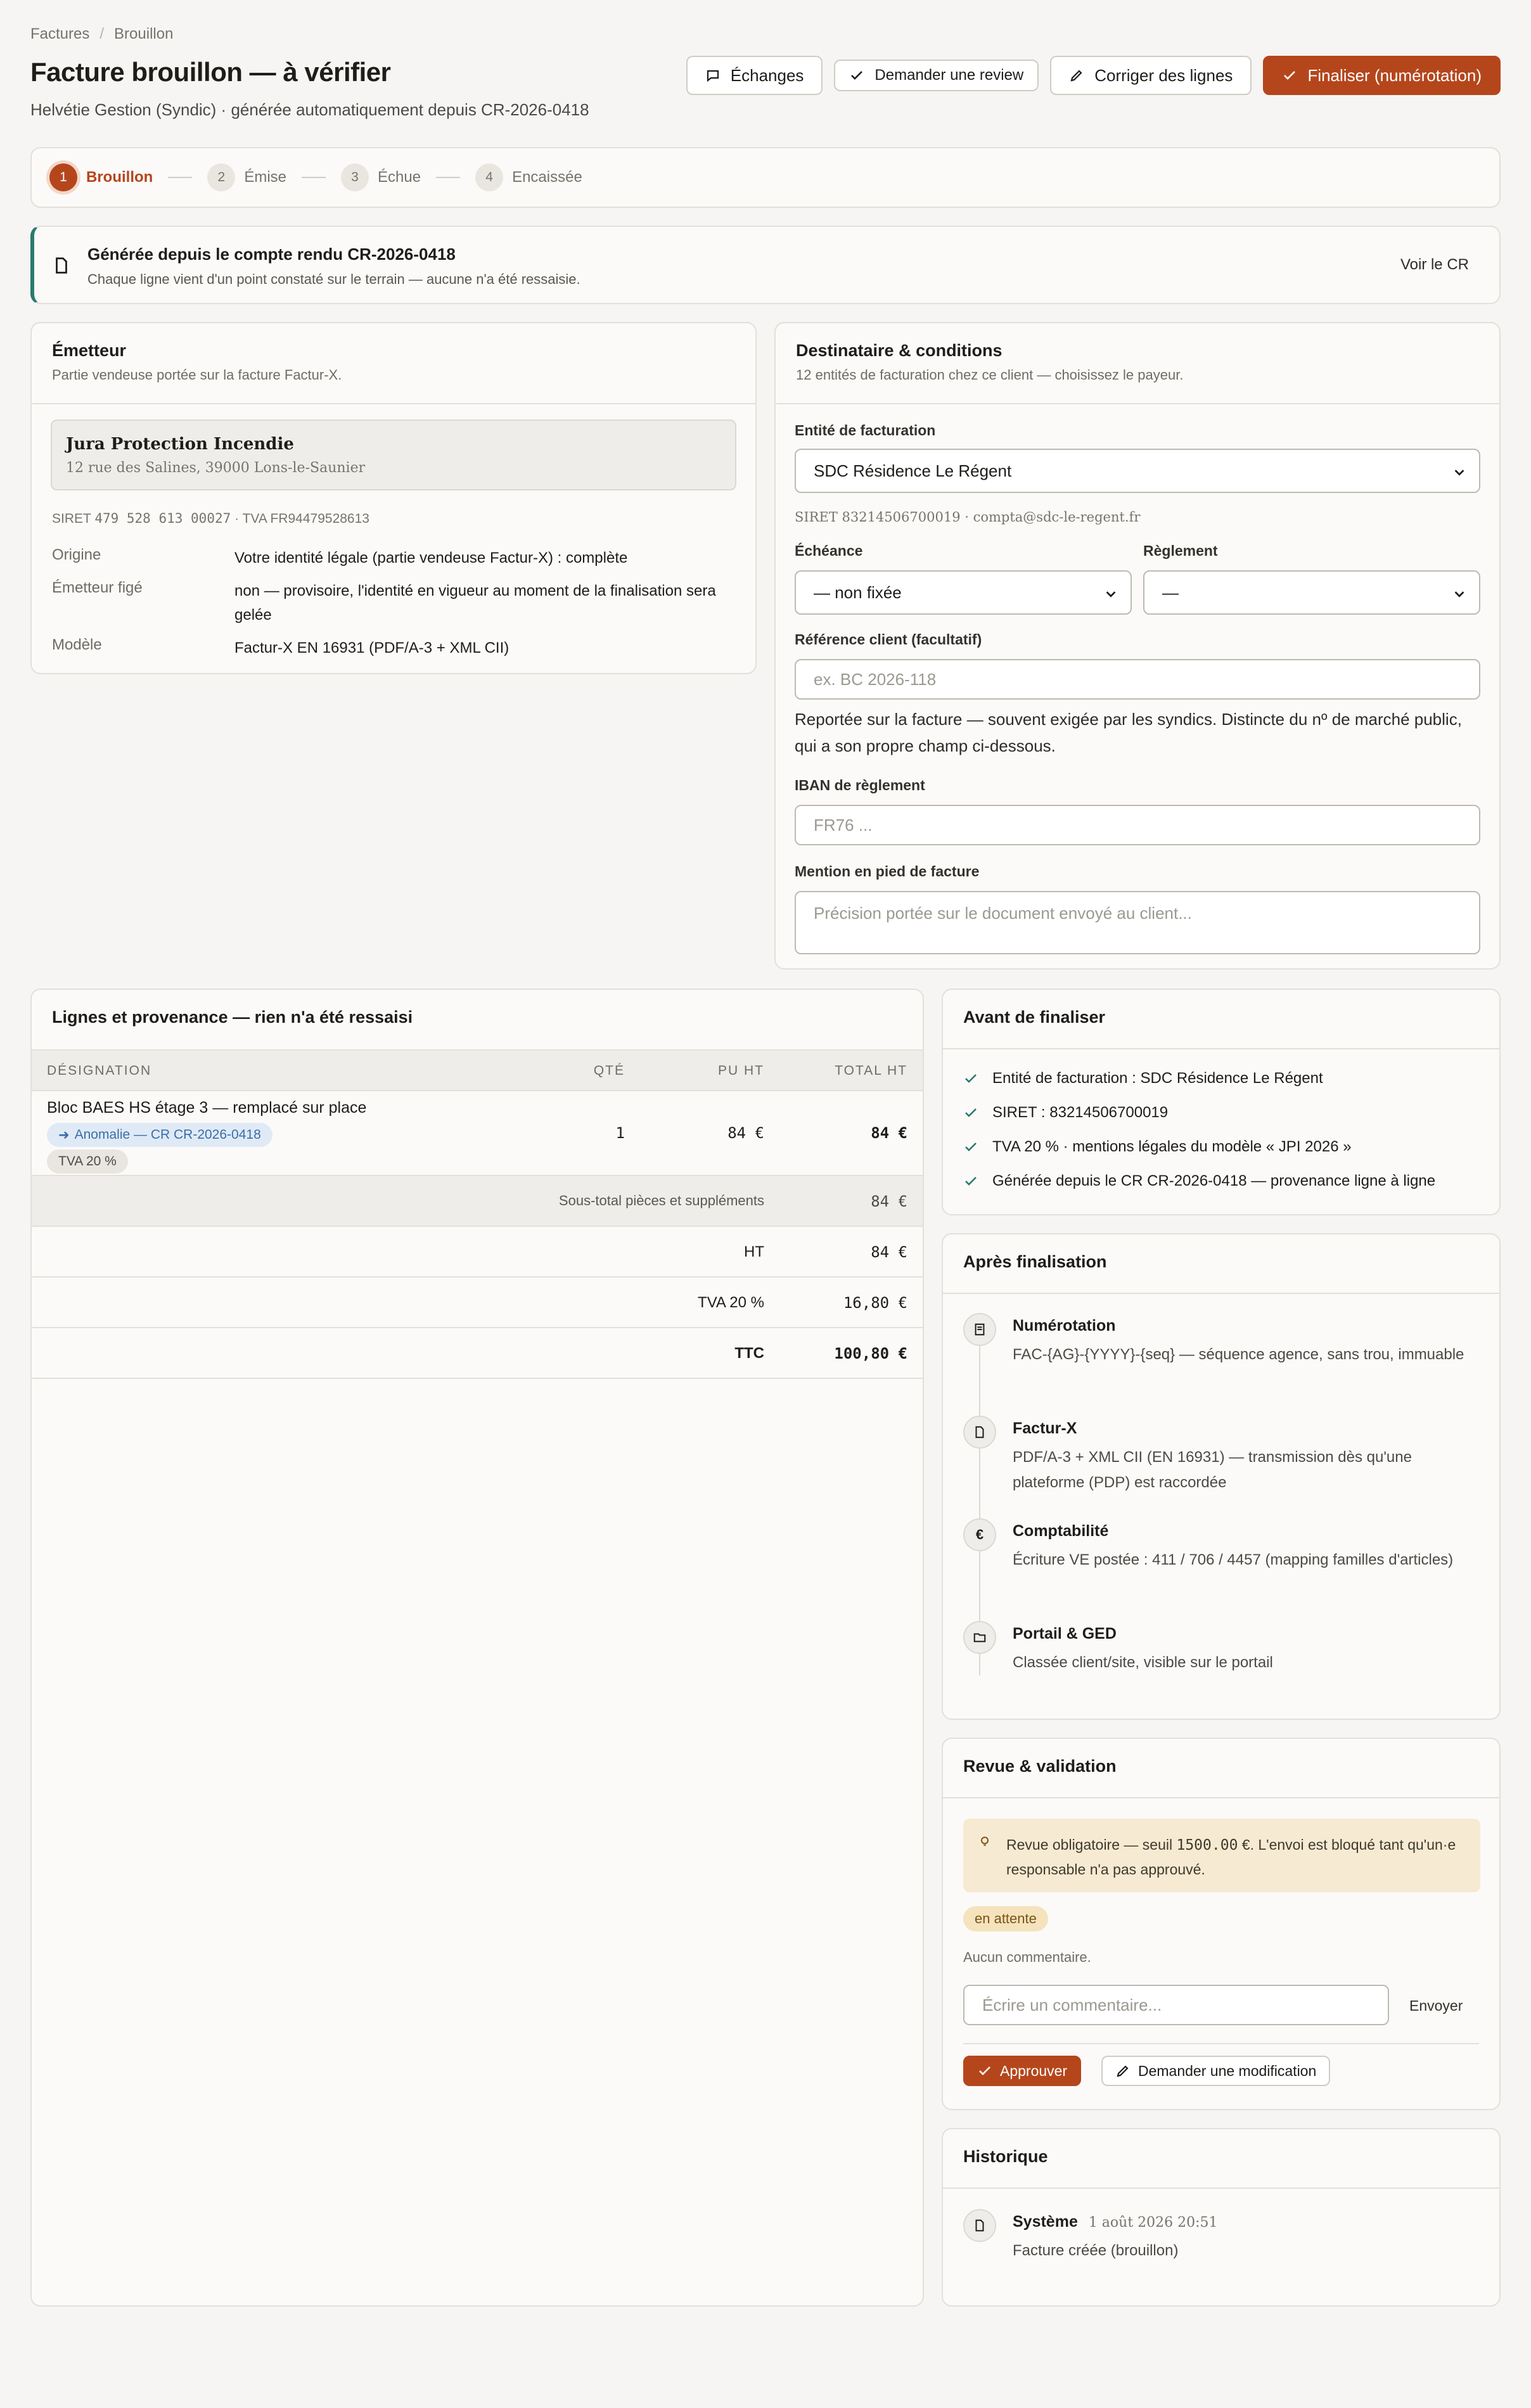 This screenshot has height=2408, width=1531. I want to click on pencil-icon, so click(1076, 76).